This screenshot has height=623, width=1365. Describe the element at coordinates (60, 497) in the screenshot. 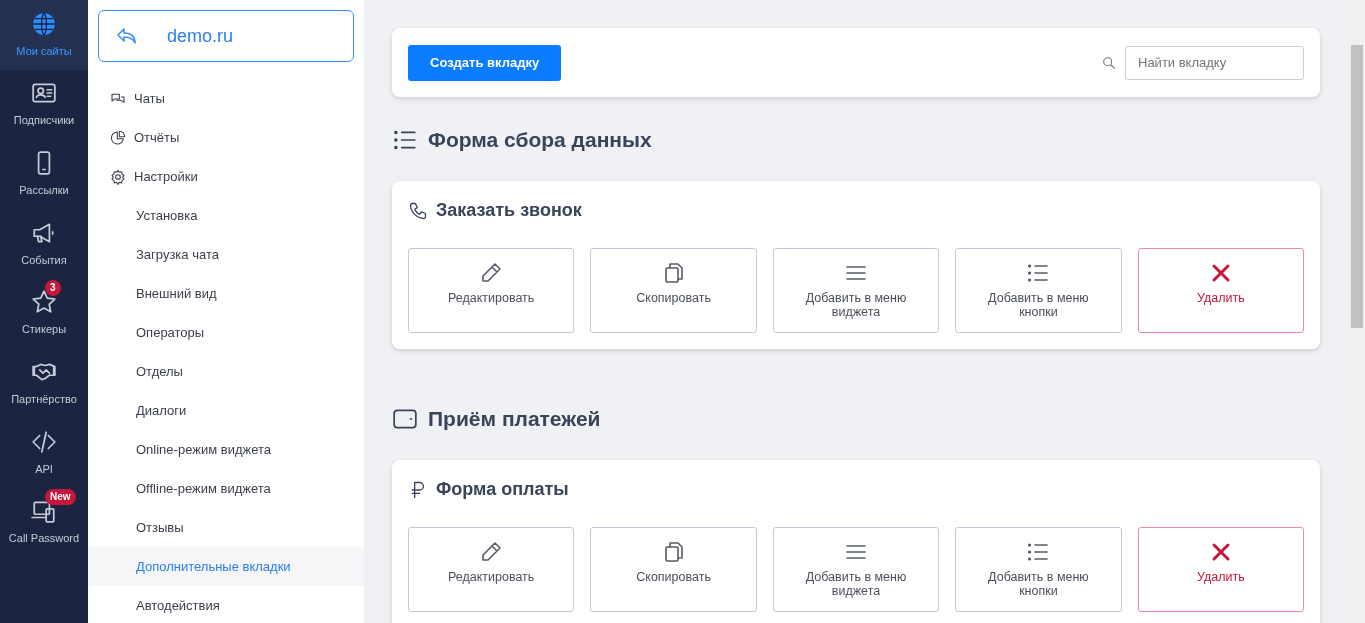

I see `notification-badge: New` at that location.